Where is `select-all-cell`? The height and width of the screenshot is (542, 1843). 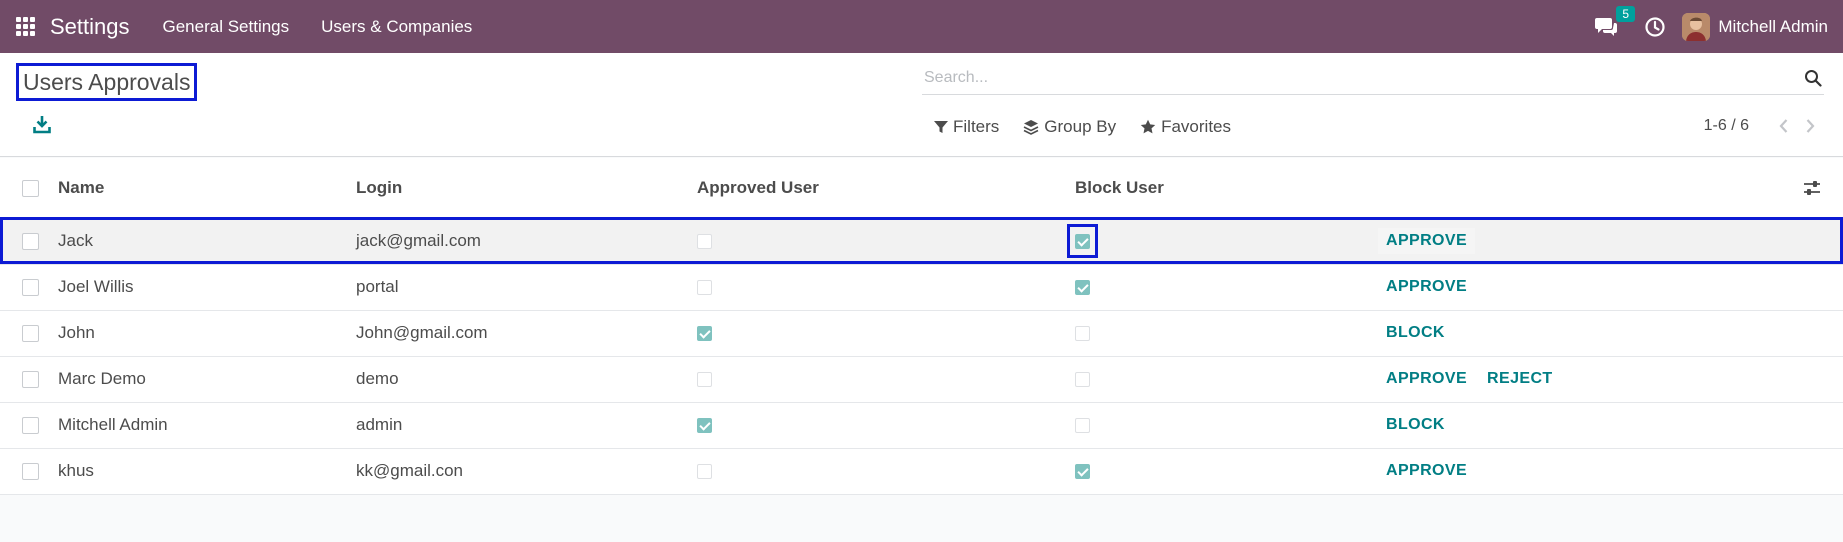
select-all-cell is located at coordinates (29, 188).